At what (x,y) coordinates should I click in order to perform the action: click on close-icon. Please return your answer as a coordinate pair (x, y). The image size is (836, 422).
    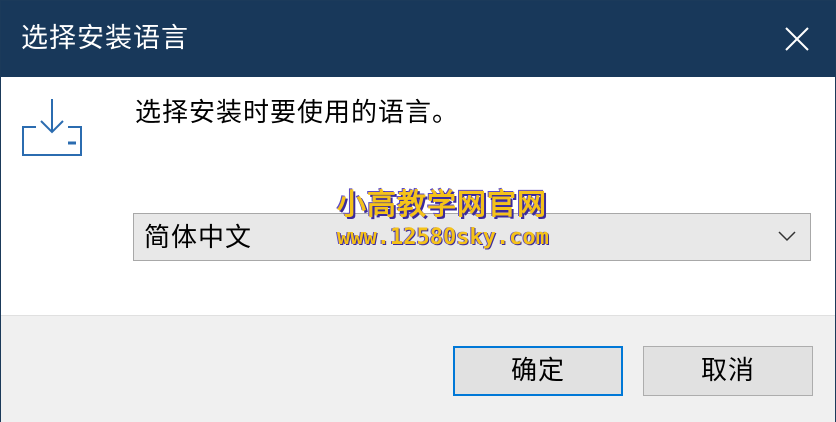
    Looking at the image, I should click on (797, 39).